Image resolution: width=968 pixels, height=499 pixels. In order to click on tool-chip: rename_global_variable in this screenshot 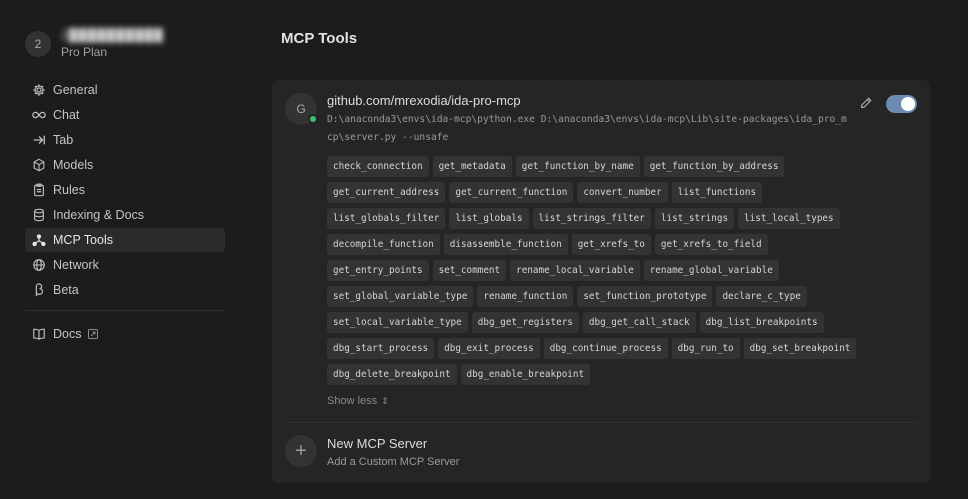, I will do `click(711, 270)`.